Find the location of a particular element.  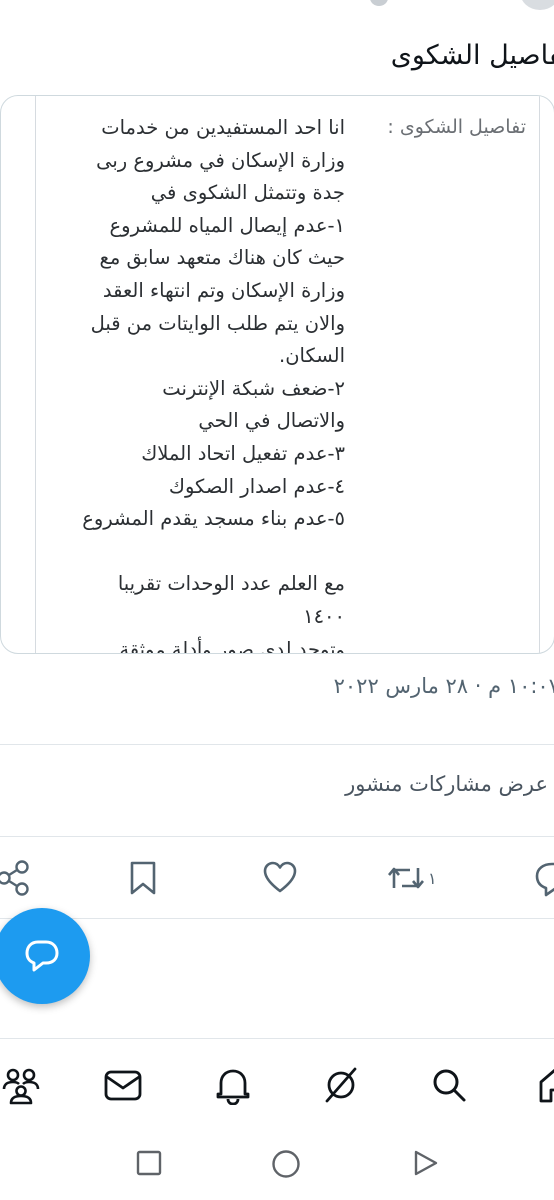

compose-reply-button is located at coordinates (45, 956).